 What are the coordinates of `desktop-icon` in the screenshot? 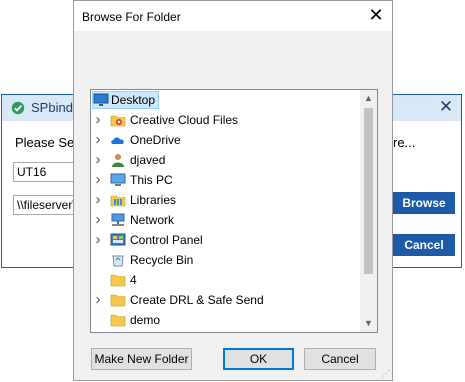 It's located at (101, 100).